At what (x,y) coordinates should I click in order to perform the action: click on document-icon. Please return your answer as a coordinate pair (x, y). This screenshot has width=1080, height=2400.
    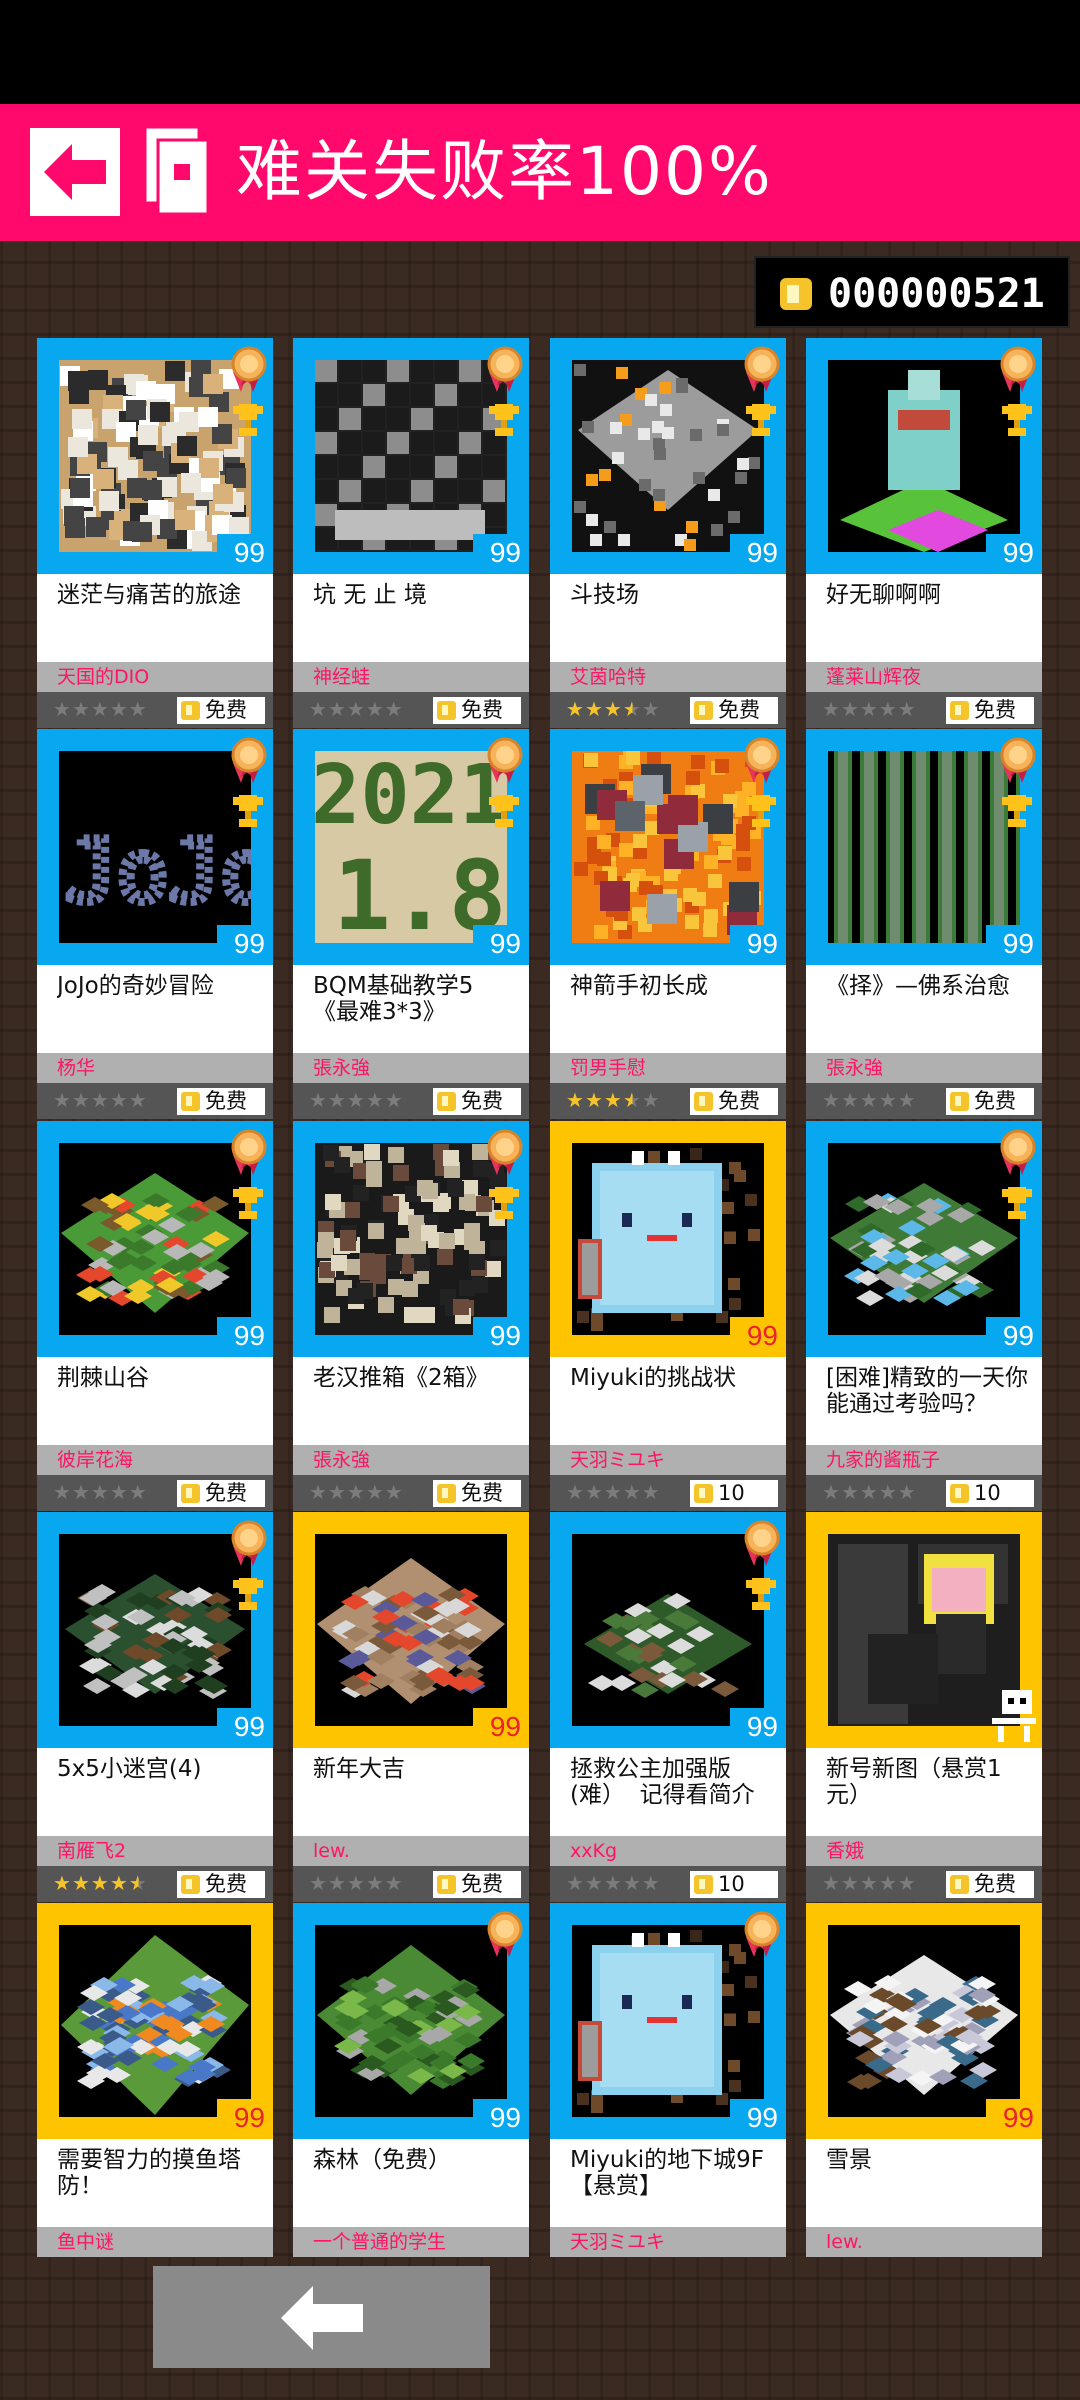
    Looking at the image, I should click on (178, 172).